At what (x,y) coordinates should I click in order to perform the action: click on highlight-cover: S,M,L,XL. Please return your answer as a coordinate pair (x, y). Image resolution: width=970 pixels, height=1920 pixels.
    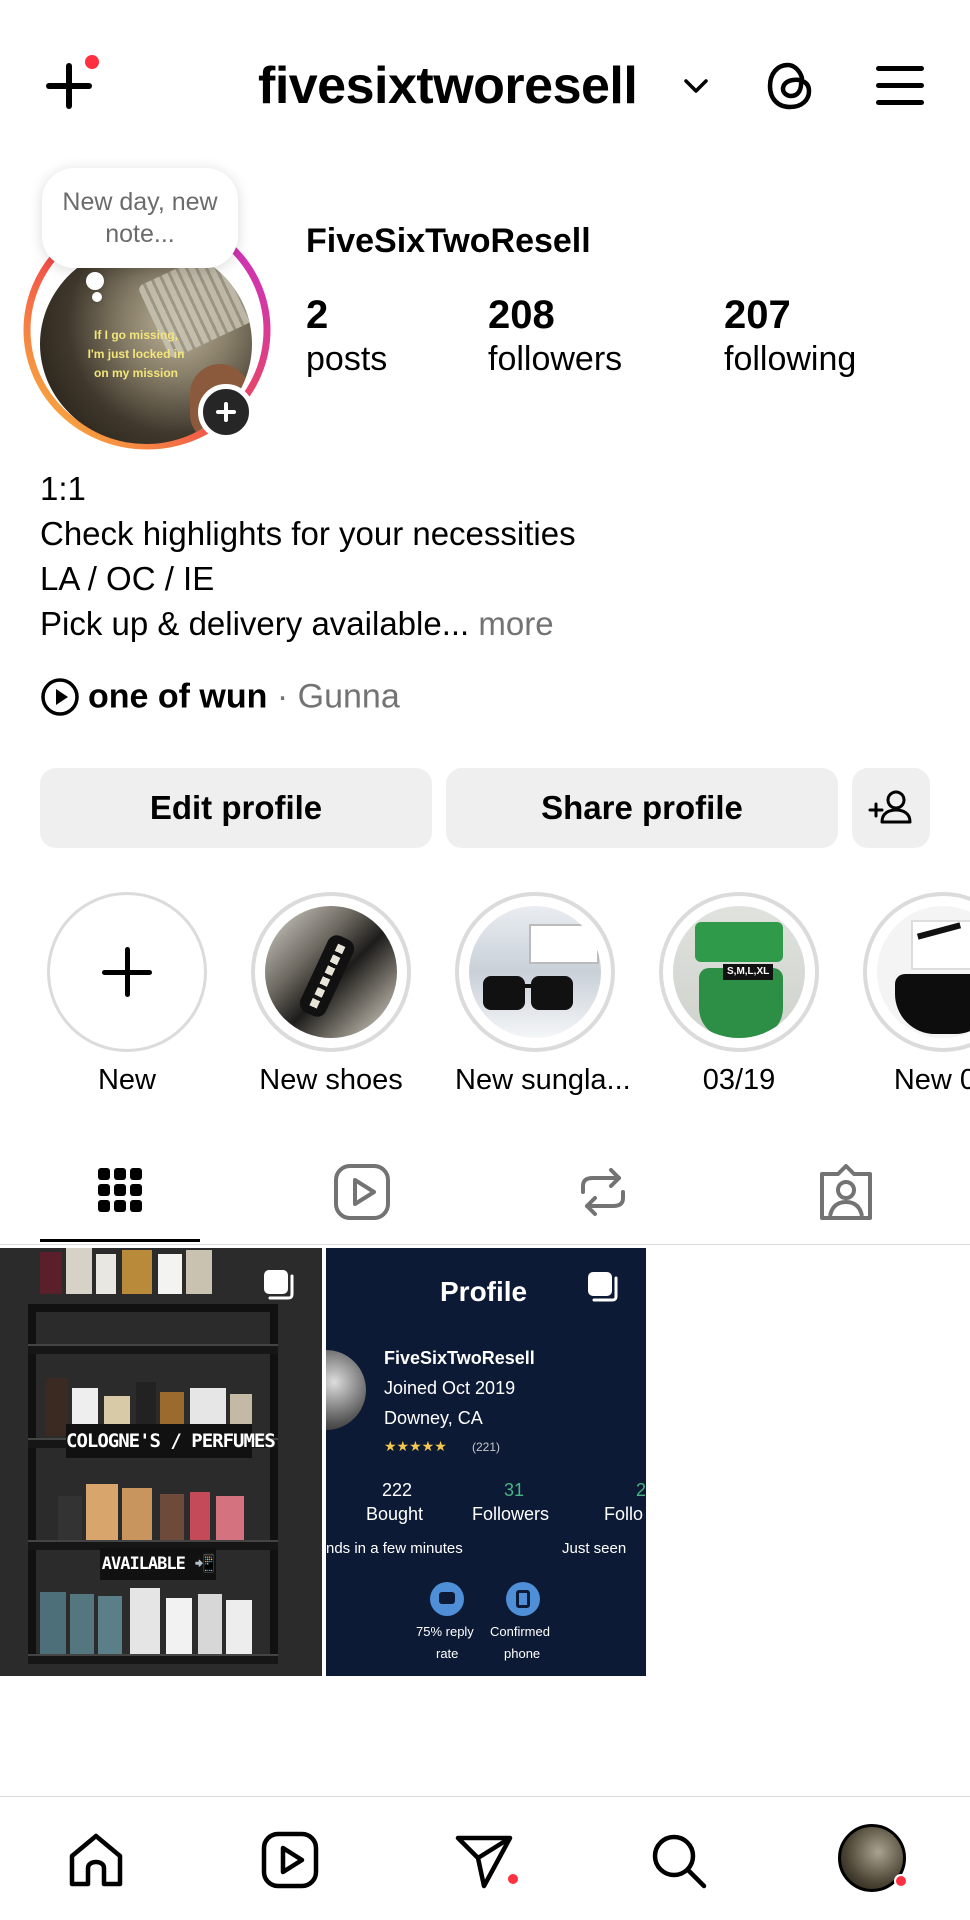
    Looking at the image, I should click on (739, 972).